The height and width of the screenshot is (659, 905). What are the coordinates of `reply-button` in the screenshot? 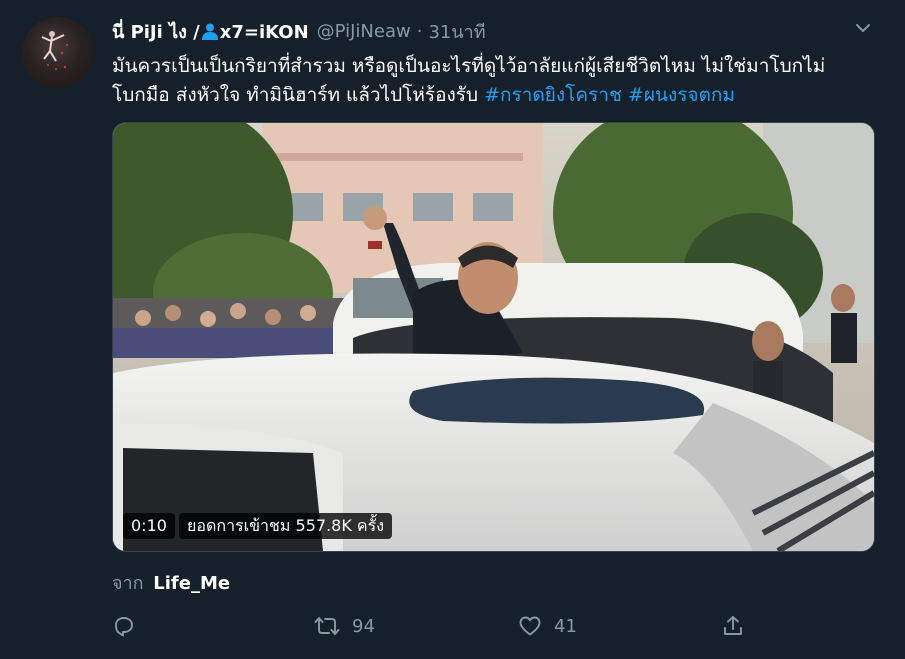 It's located at (124, 626).